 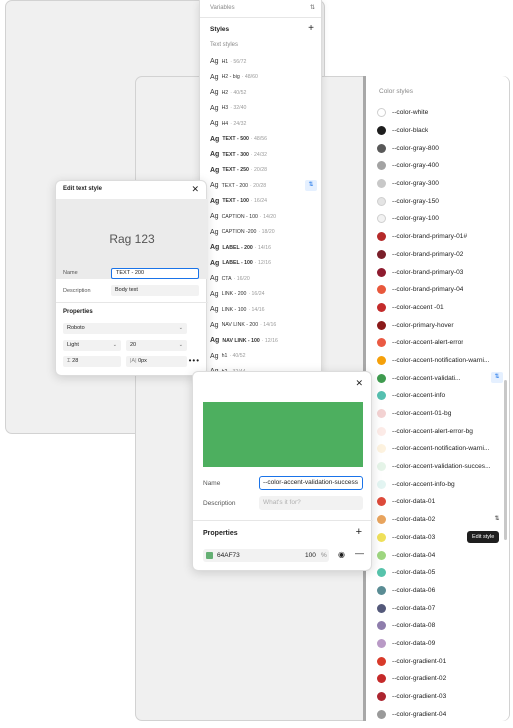 What do you see at coordinates (437, 184) in the screenshot?
I see `color-style-item: --color-gray-300` at bounding box center [437, 184].